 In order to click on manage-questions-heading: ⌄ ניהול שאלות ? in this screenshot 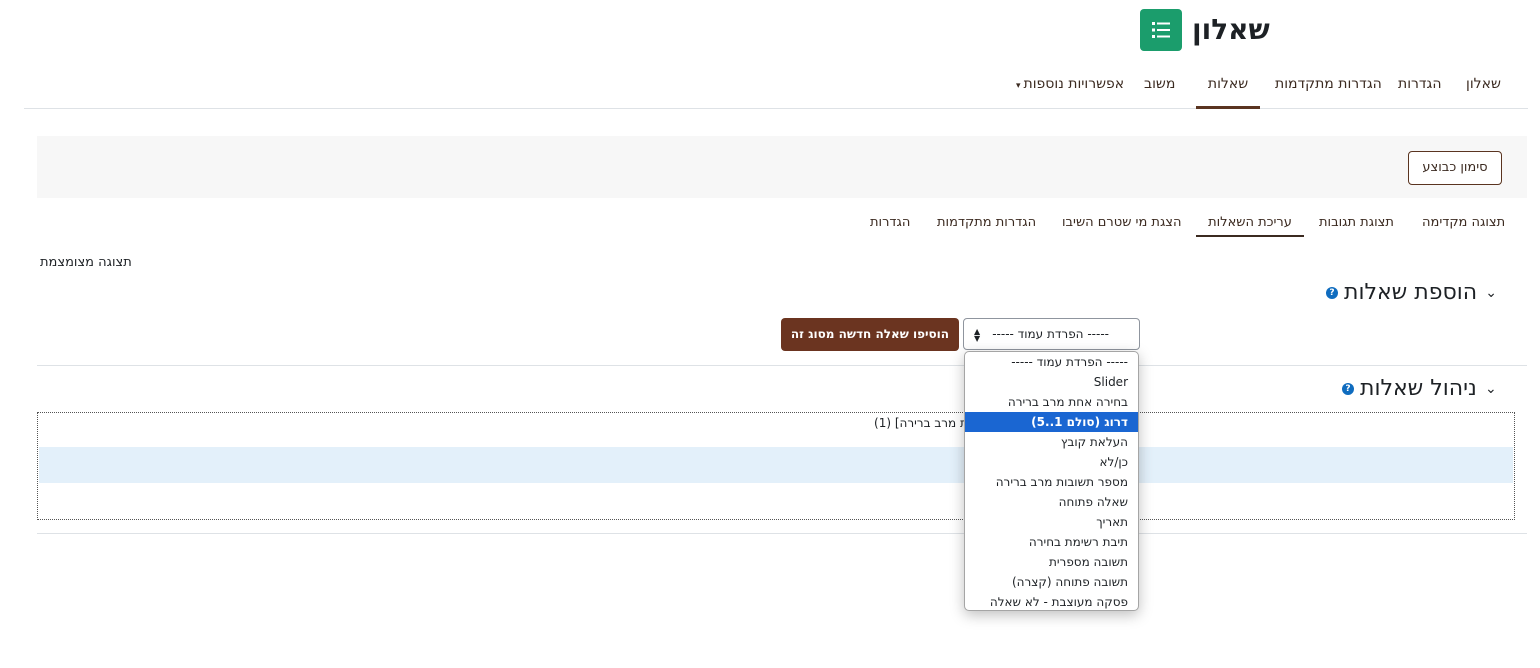, I will do `click(1420, 388)`.